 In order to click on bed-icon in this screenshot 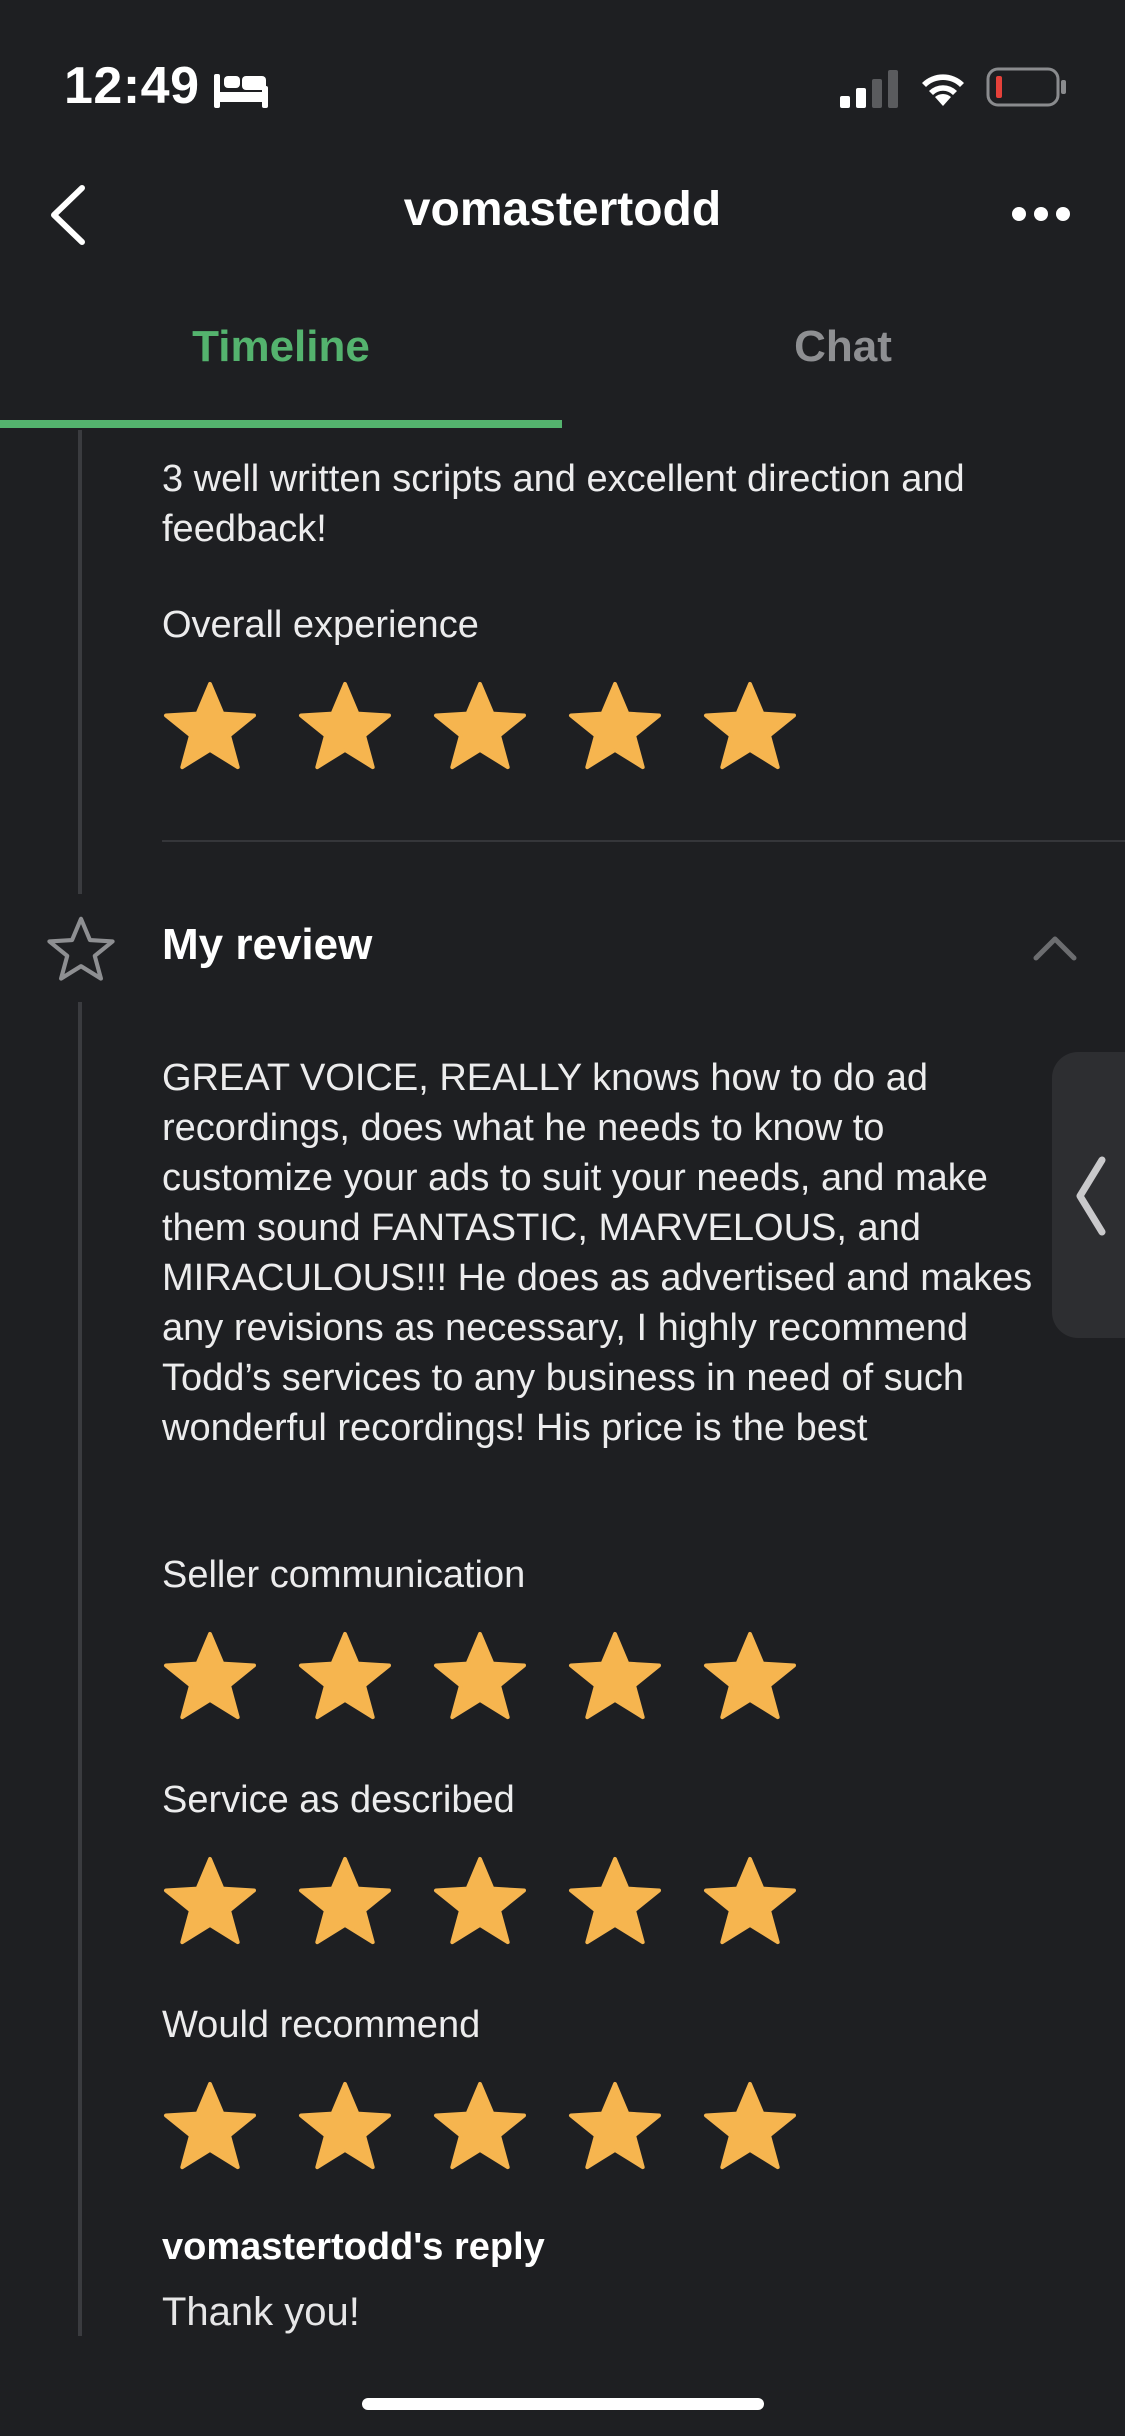, I will do `click(241, 91)`.